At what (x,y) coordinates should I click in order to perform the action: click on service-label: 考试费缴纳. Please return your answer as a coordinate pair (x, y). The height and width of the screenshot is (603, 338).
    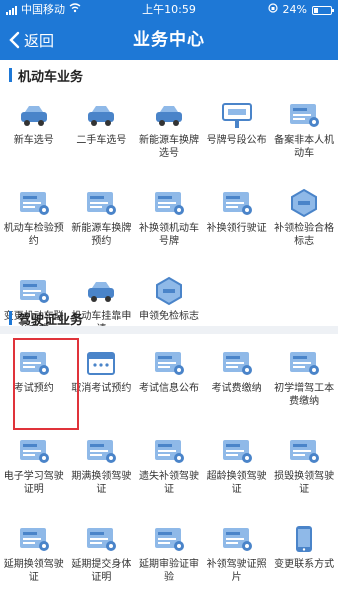
    Looking at the image, I should click on (236, 388).